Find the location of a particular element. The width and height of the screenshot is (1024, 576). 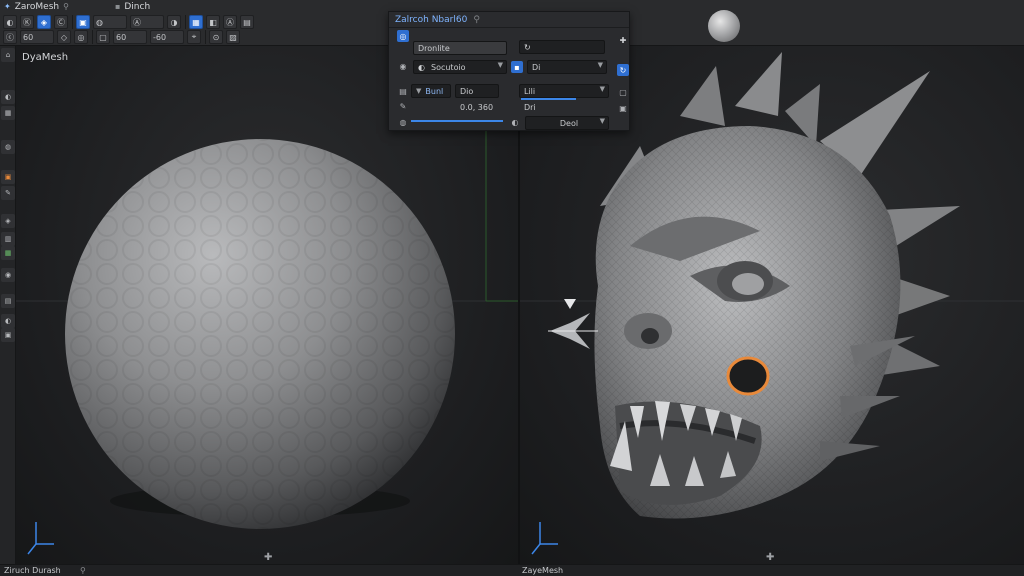

range-value: 0.0, 360 is located at coordinates (477, 107).